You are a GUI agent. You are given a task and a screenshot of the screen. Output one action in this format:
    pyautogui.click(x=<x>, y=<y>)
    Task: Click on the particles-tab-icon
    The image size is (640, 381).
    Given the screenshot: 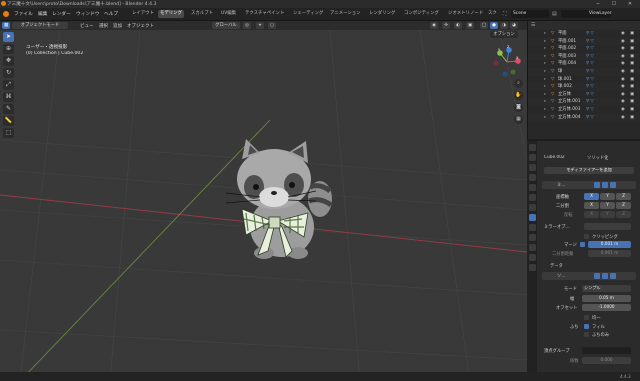 What is the action you would take?
    pyautogui.click(x=532, y=227)
    